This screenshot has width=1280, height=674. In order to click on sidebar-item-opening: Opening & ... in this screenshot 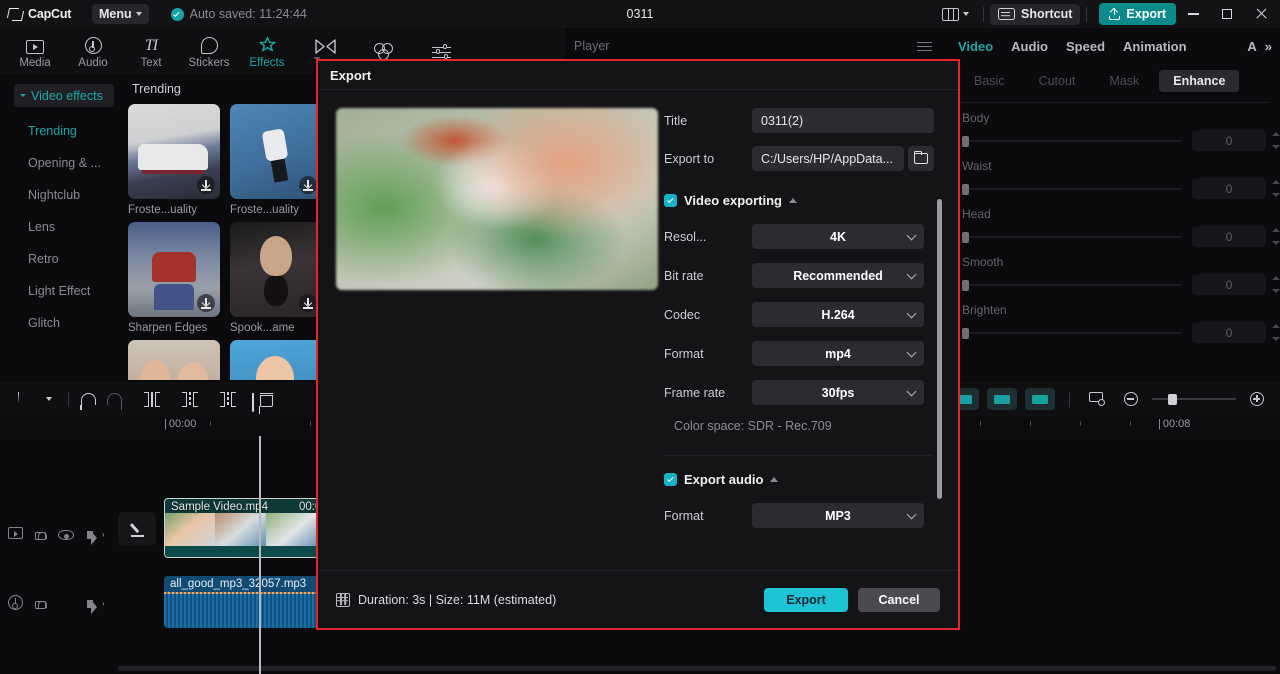, I will do `click(61, 163)`.